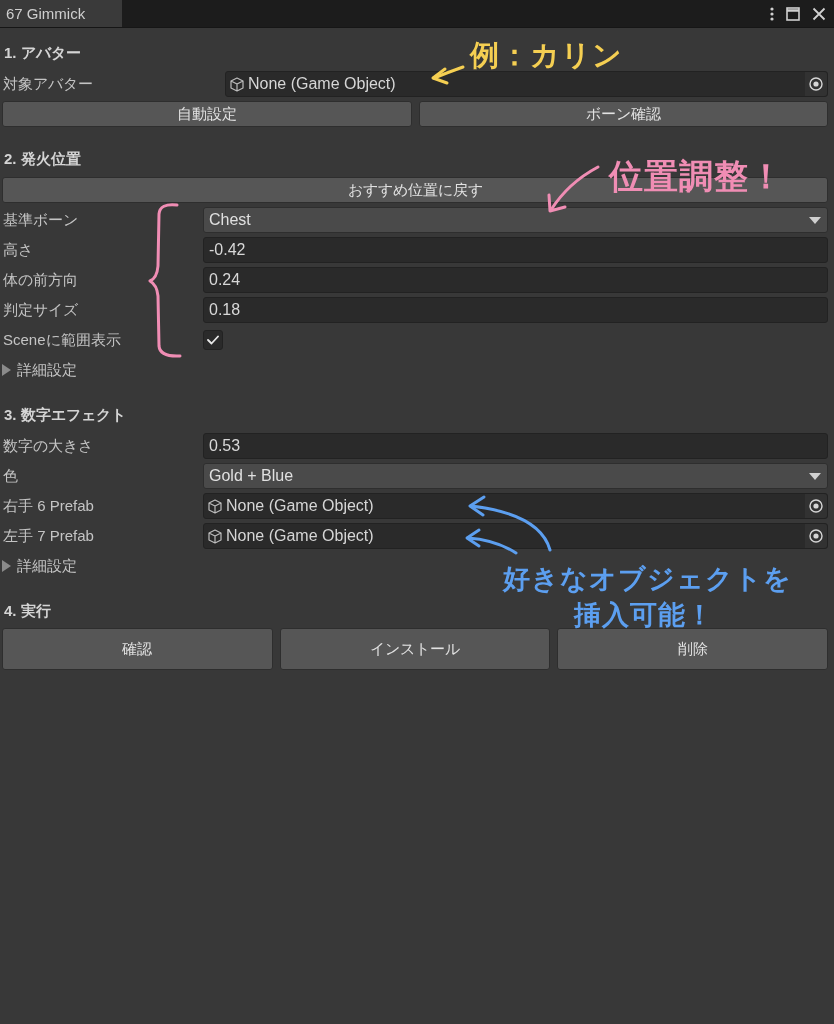 The height and width of the screenshot is (1024, 834). What do you see at coordinates (40, 310) in the screenshot?
I see `field-label: 判定サイズ` at bounding box center [40, 310].